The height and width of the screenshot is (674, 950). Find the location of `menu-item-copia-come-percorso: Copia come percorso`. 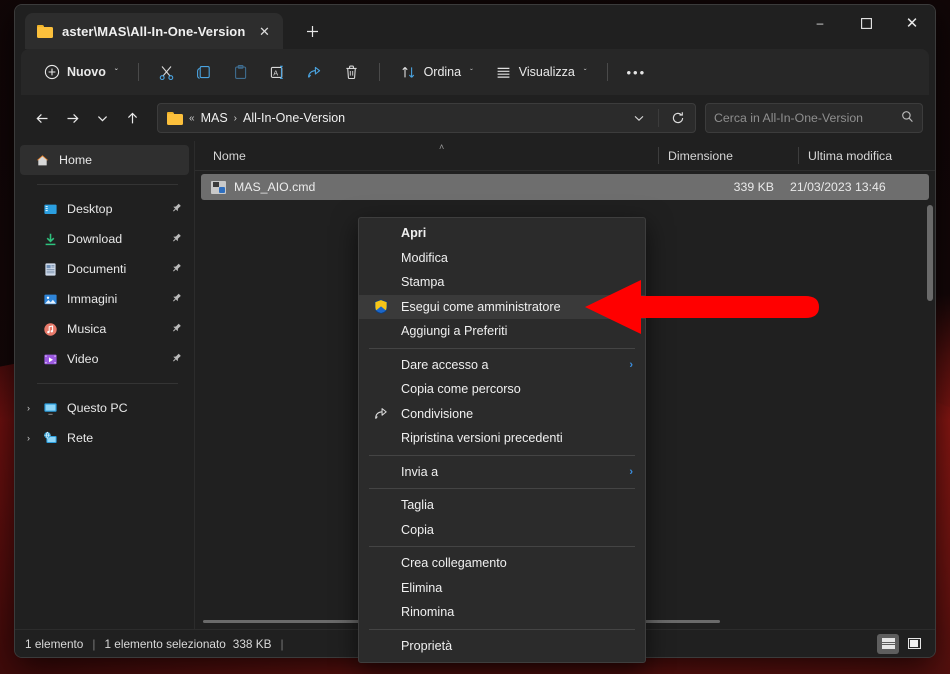

menu-item-copia-come-percorso: Copia come percorso is located at coordinates (502, 389).